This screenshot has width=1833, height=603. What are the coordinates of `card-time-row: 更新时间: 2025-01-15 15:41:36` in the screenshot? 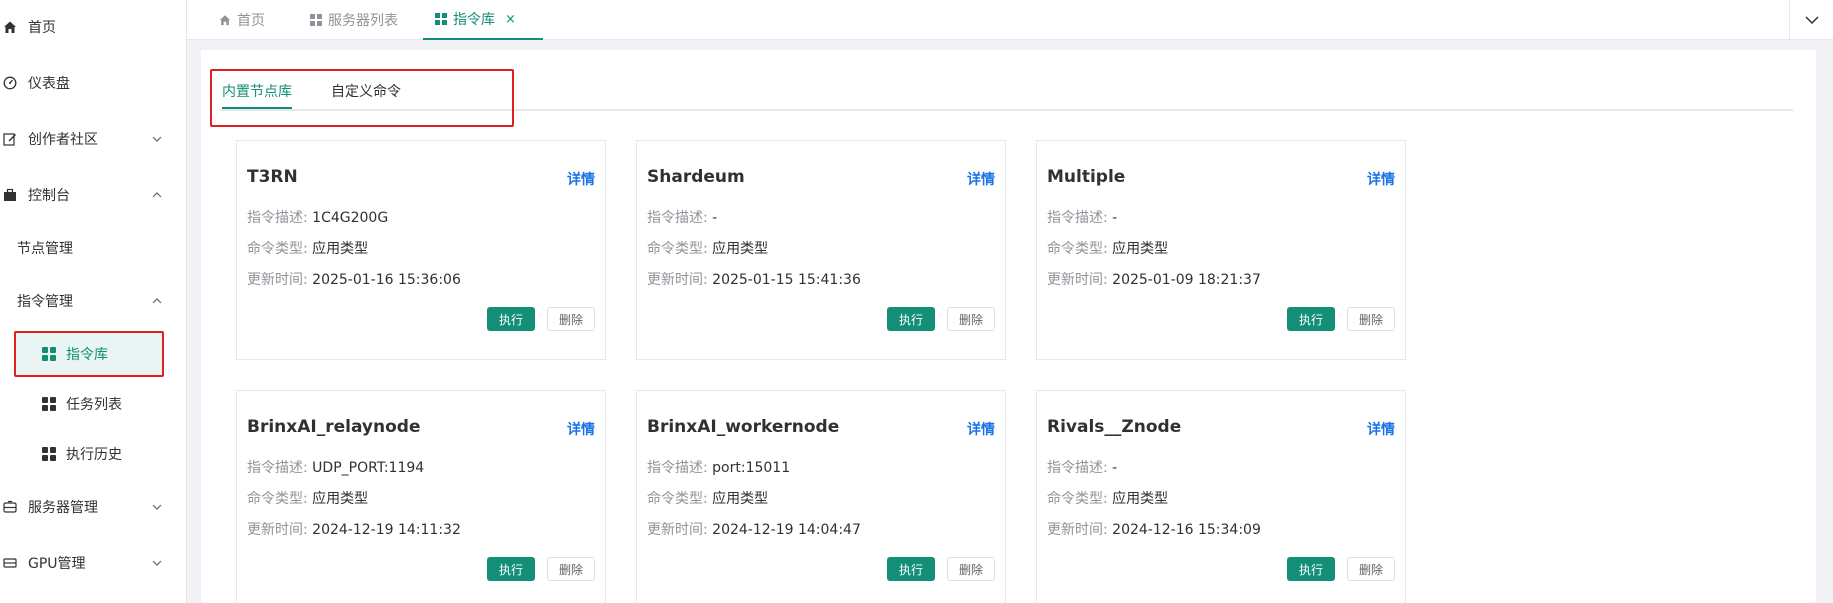 It's located at (754, 279).